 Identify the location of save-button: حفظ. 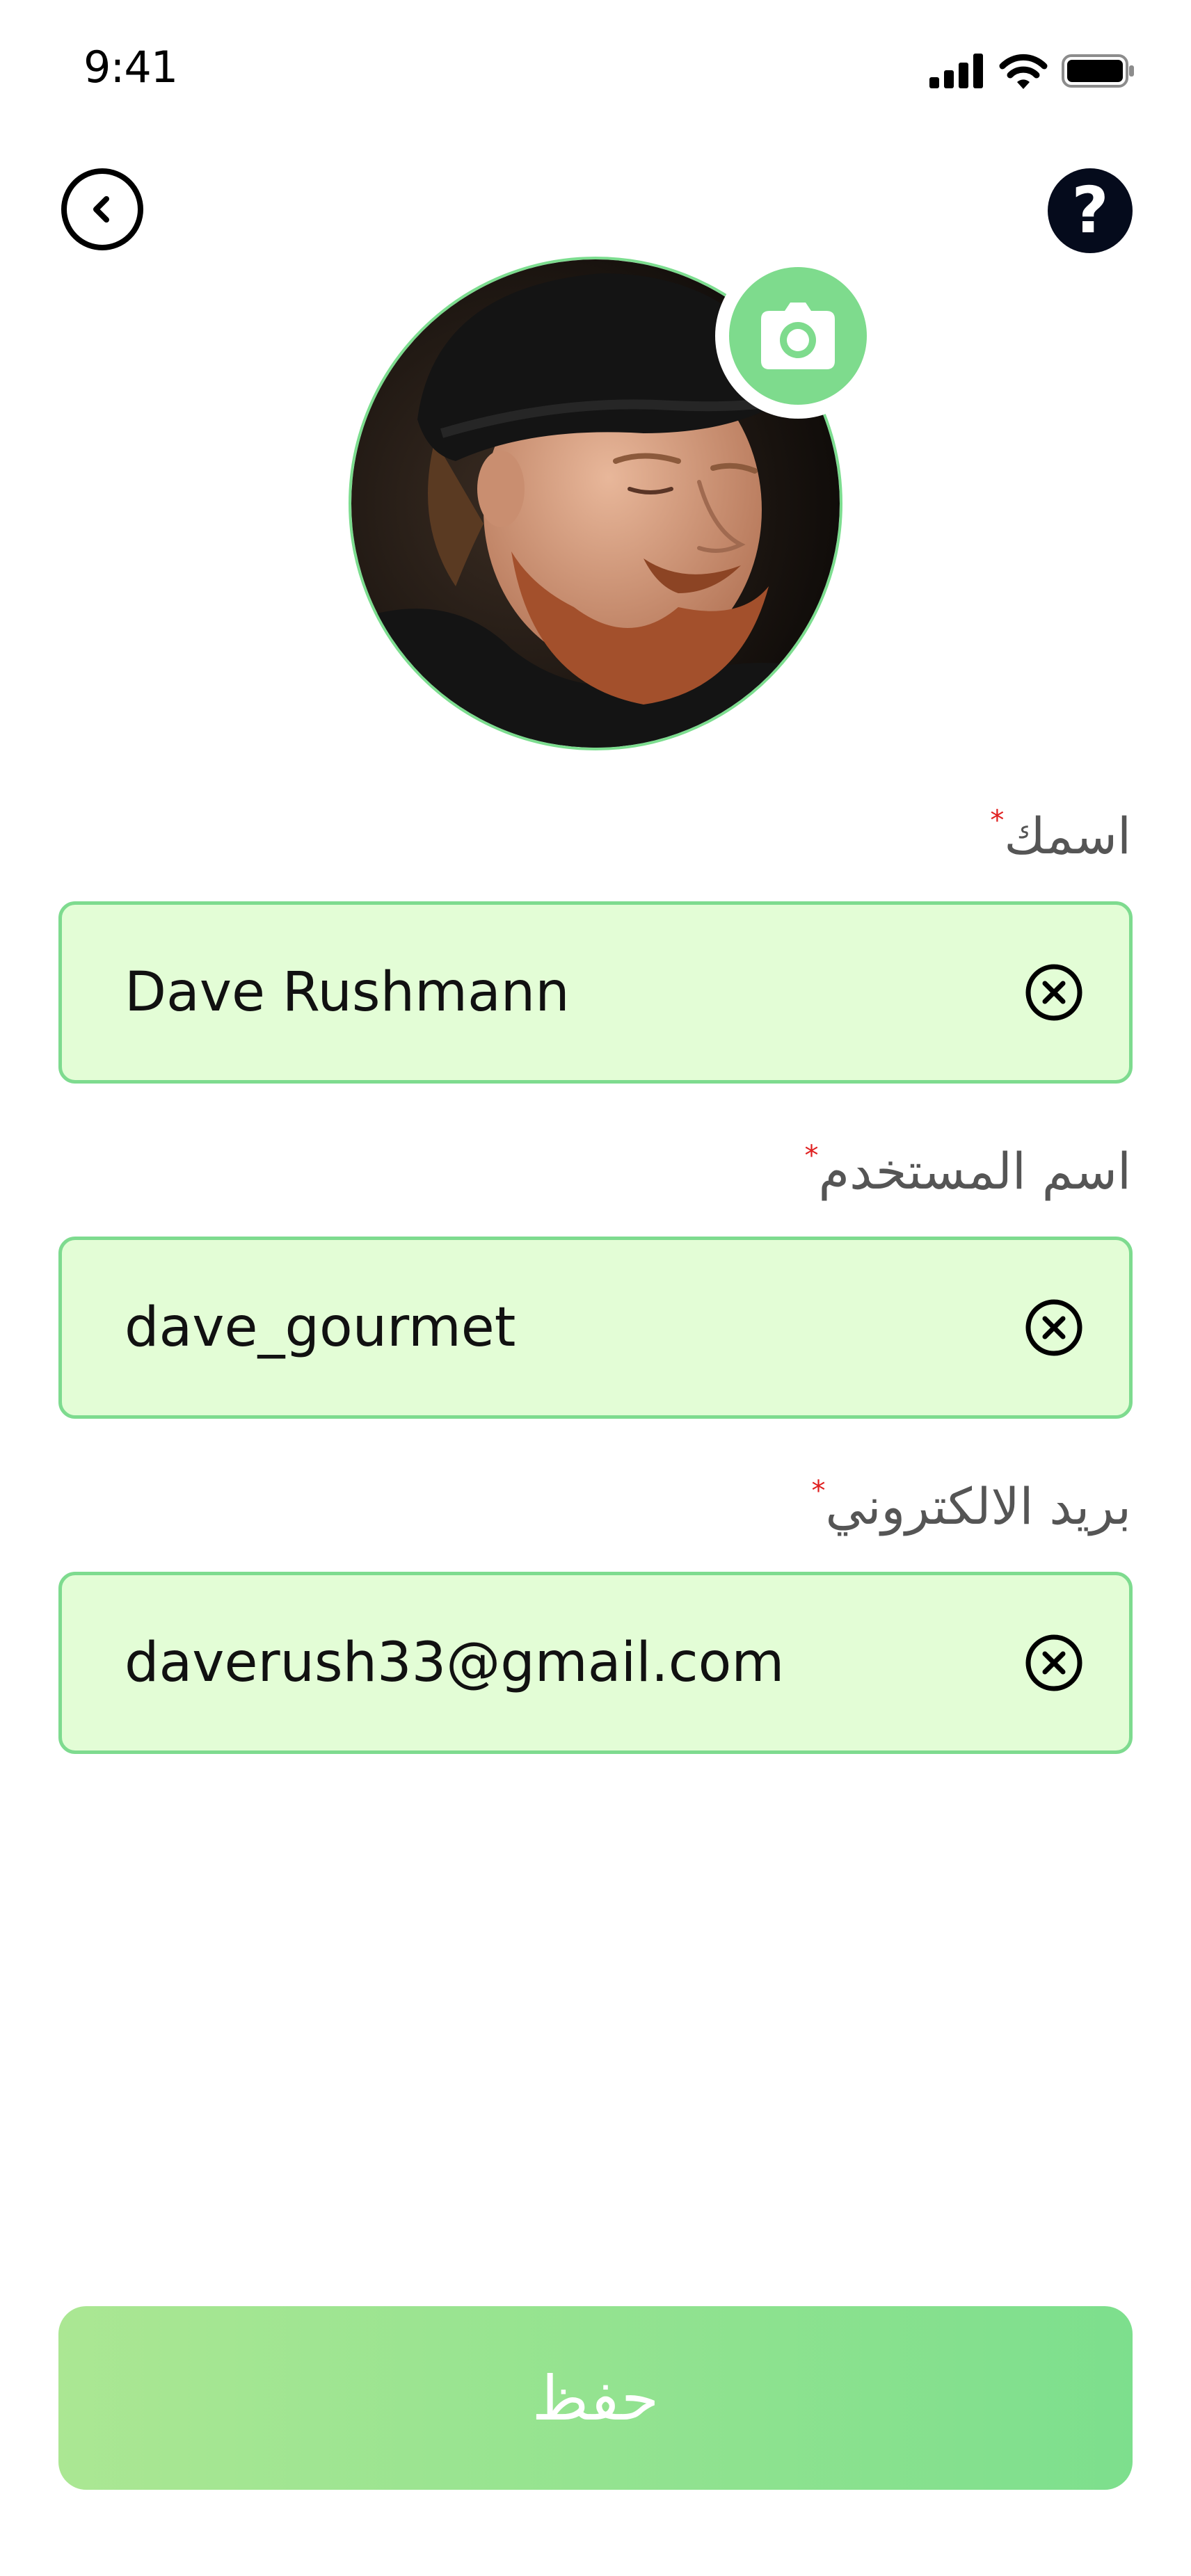
(595, 2398).